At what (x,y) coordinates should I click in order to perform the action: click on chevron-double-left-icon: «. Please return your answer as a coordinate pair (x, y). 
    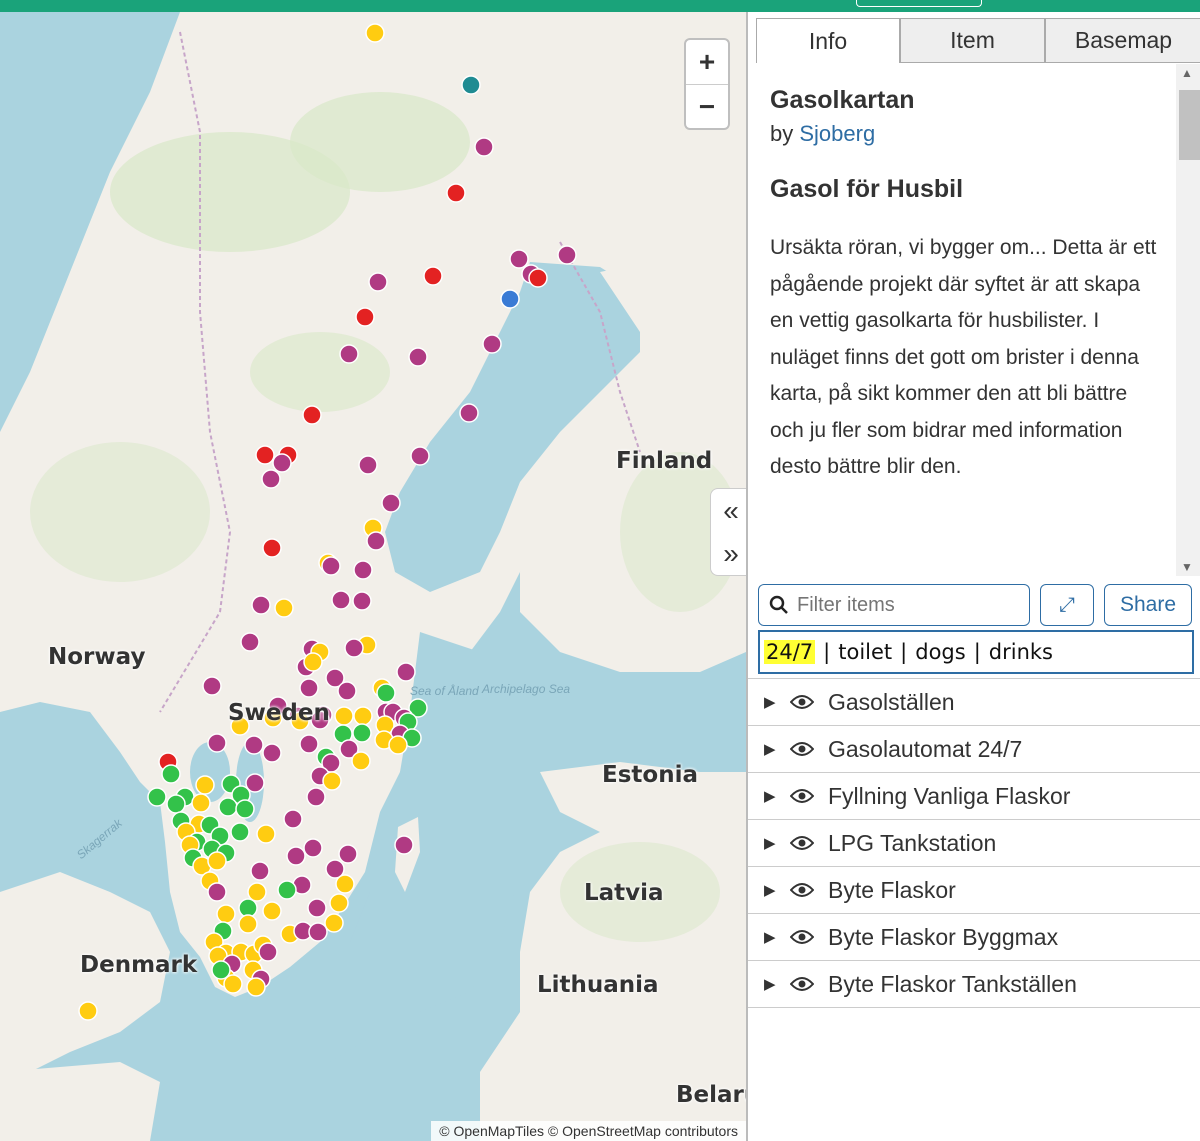
    Looking at the image, I should click on (731, 510).